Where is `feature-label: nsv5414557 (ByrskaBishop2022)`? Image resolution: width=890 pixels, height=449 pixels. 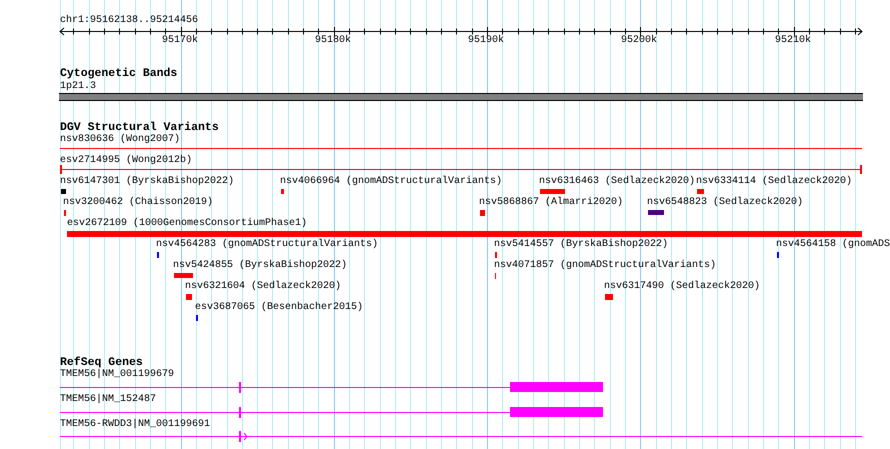 feature-label: nsv5414557 (ByrskaBishop2022) is located at coordinates (581, 245).